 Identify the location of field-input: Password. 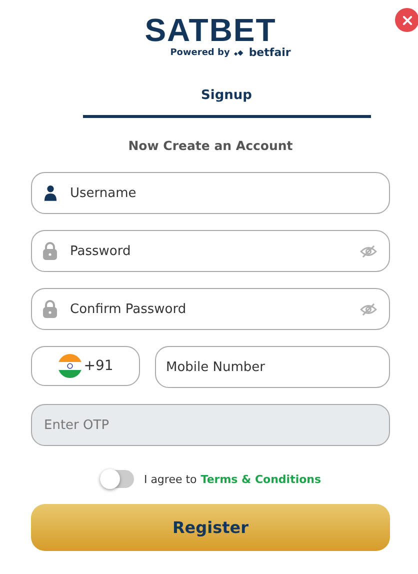
(209, 251).